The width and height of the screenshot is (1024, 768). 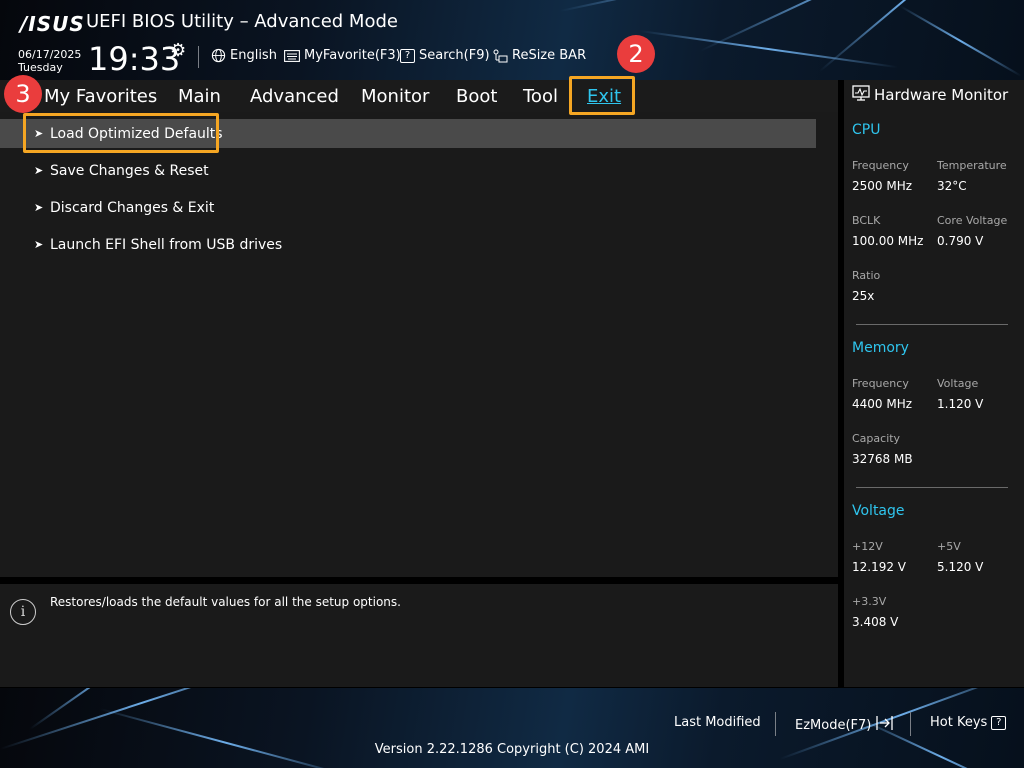 I want to click on day-text: Tuesday, so click(x=40, y=67).